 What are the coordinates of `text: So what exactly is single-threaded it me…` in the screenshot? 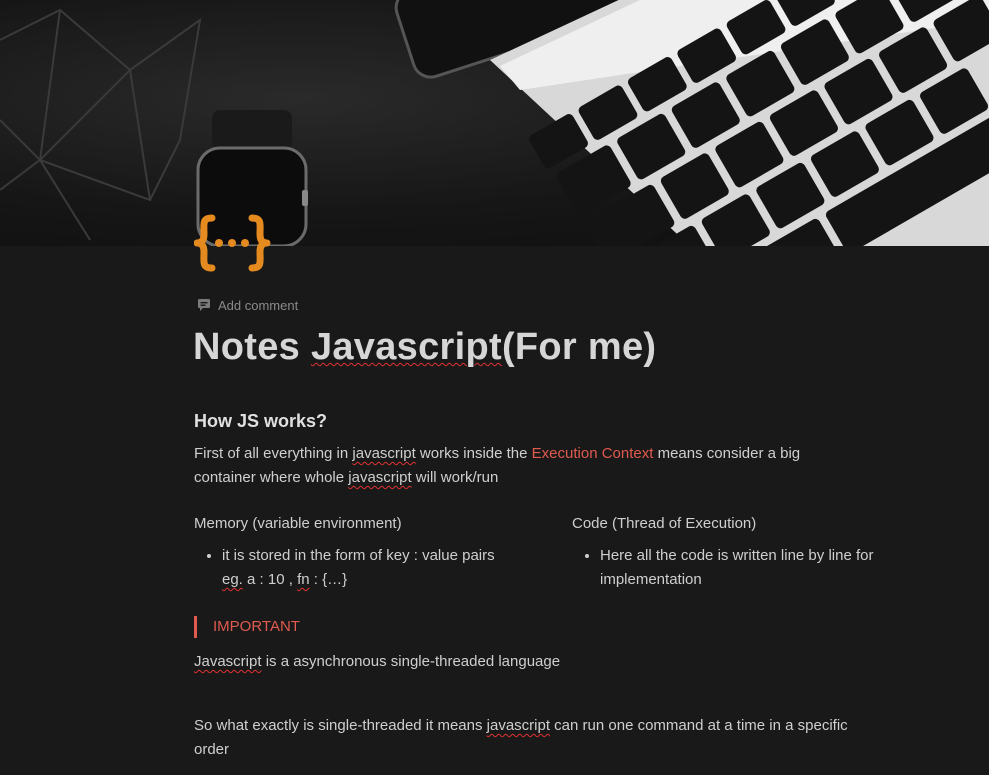 It's located at (340, 725).